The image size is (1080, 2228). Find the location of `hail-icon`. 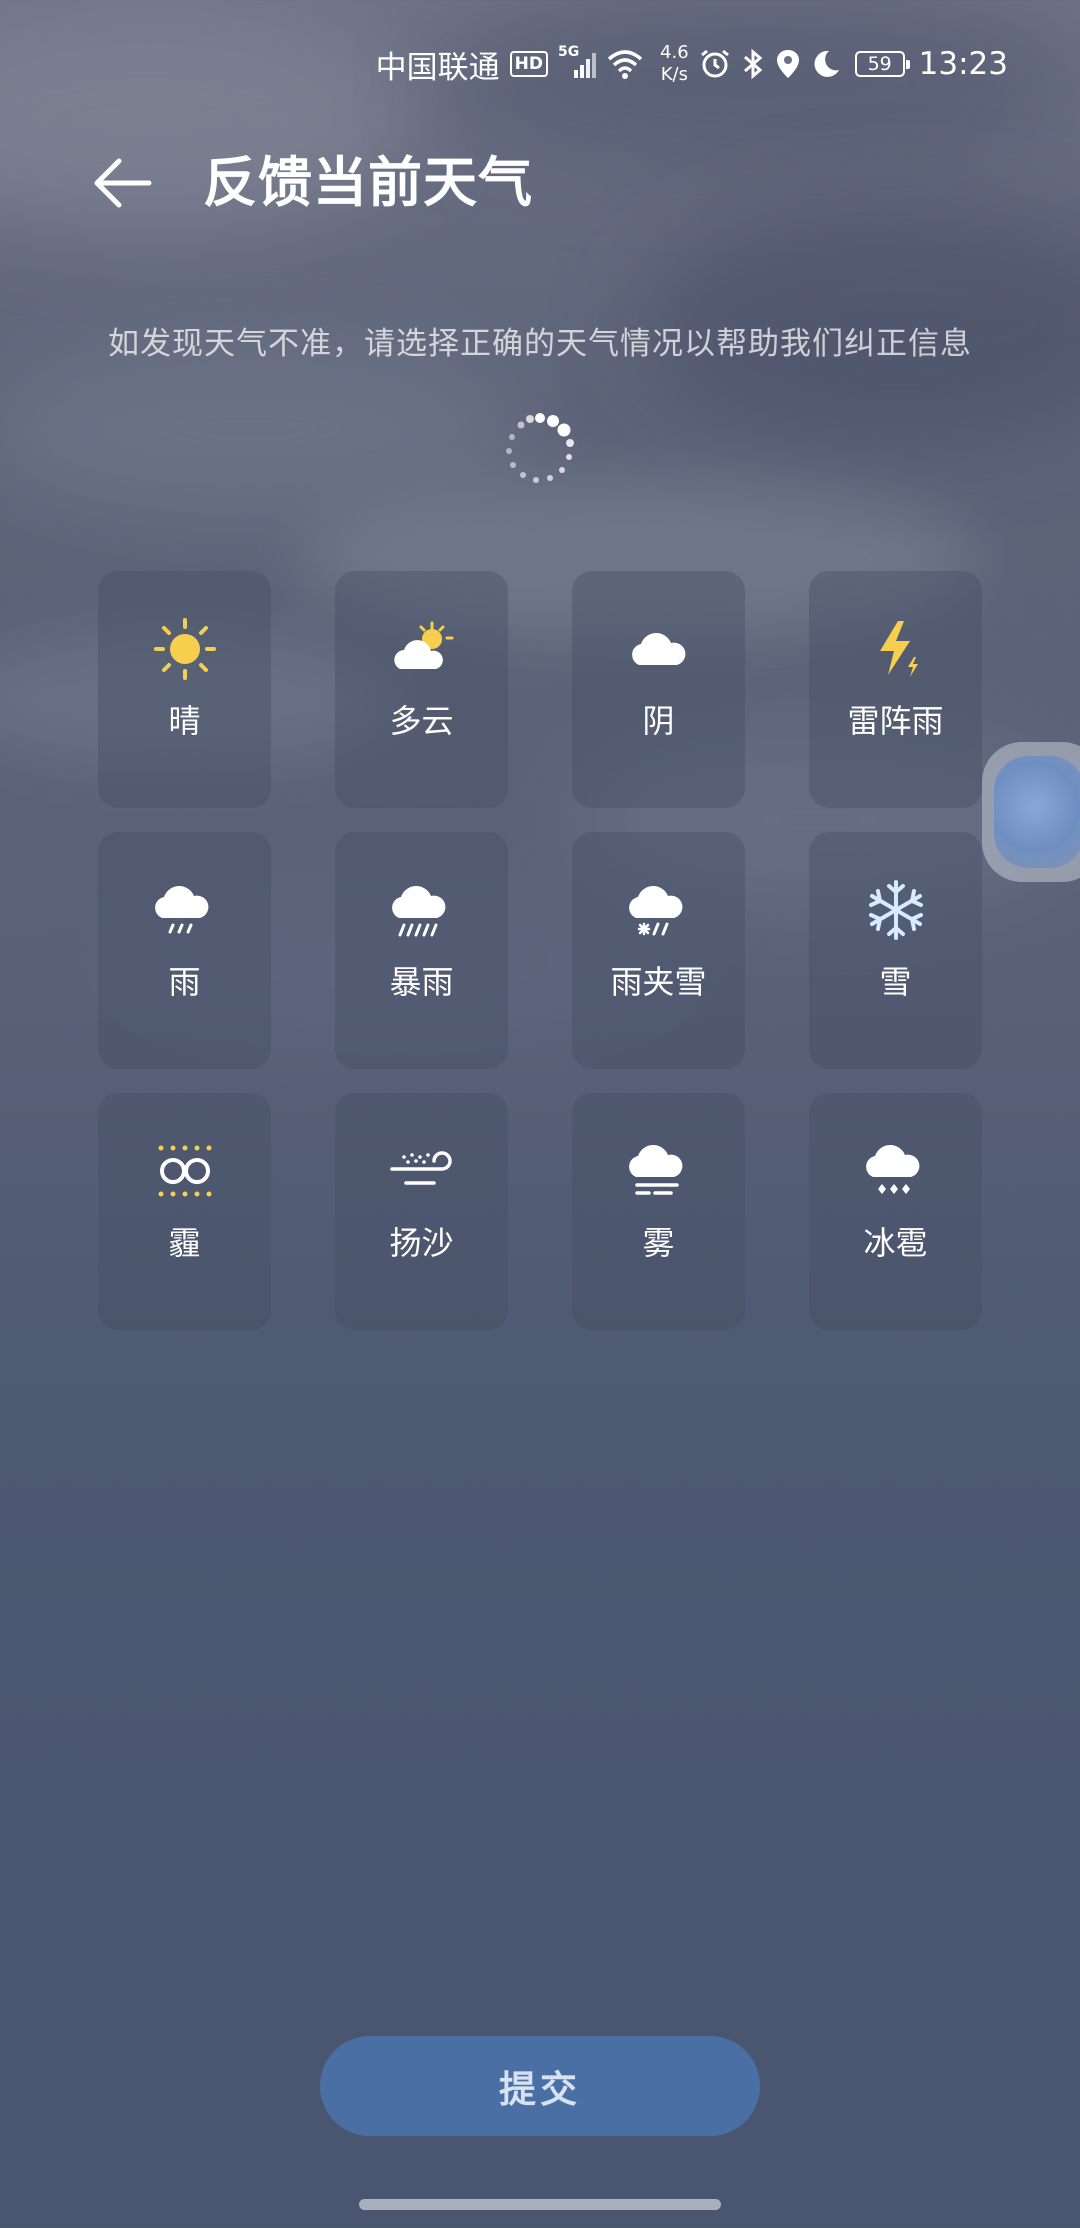

hail-icon is located at coordinates (896, 1171).